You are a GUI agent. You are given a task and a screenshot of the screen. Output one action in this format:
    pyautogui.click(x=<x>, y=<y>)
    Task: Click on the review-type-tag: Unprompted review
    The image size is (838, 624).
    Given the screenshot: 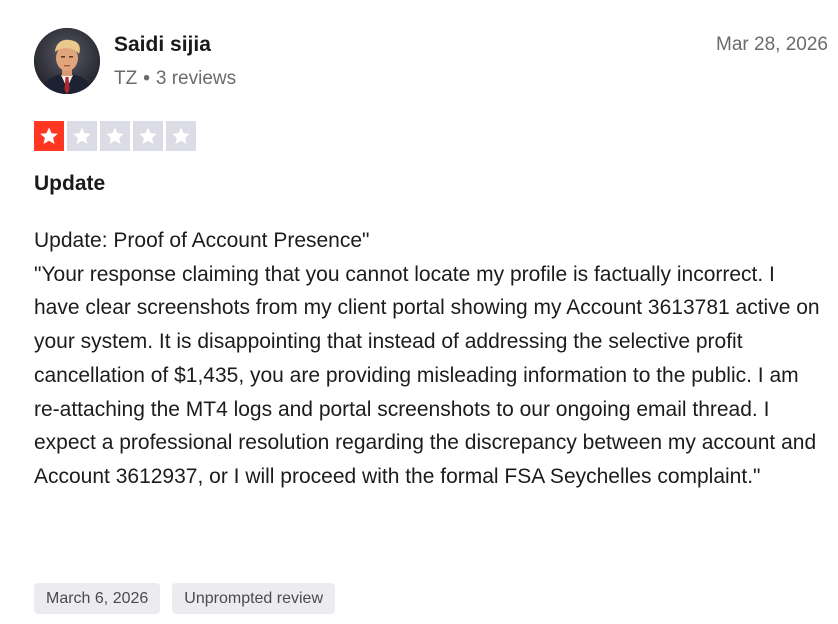 What is the action you would take?
    pyautogui.click(x=254, y=598)
    